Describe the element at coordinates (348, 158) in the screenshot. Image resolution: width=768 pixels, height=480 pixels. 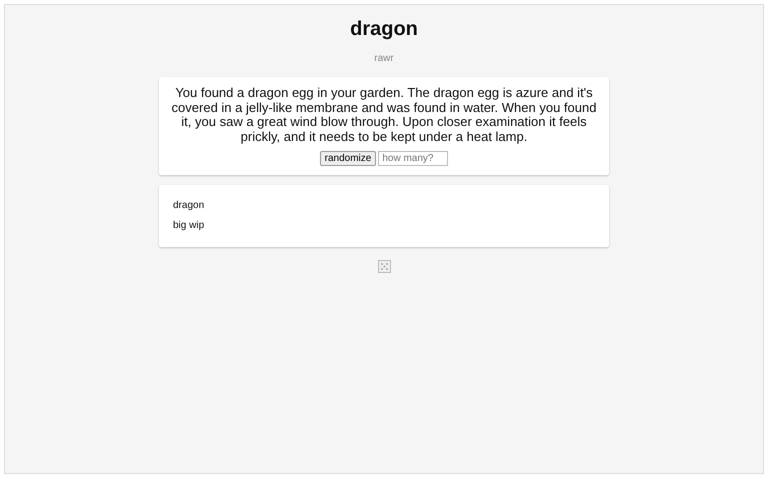
I see `randomize-button: randomize` at that location.